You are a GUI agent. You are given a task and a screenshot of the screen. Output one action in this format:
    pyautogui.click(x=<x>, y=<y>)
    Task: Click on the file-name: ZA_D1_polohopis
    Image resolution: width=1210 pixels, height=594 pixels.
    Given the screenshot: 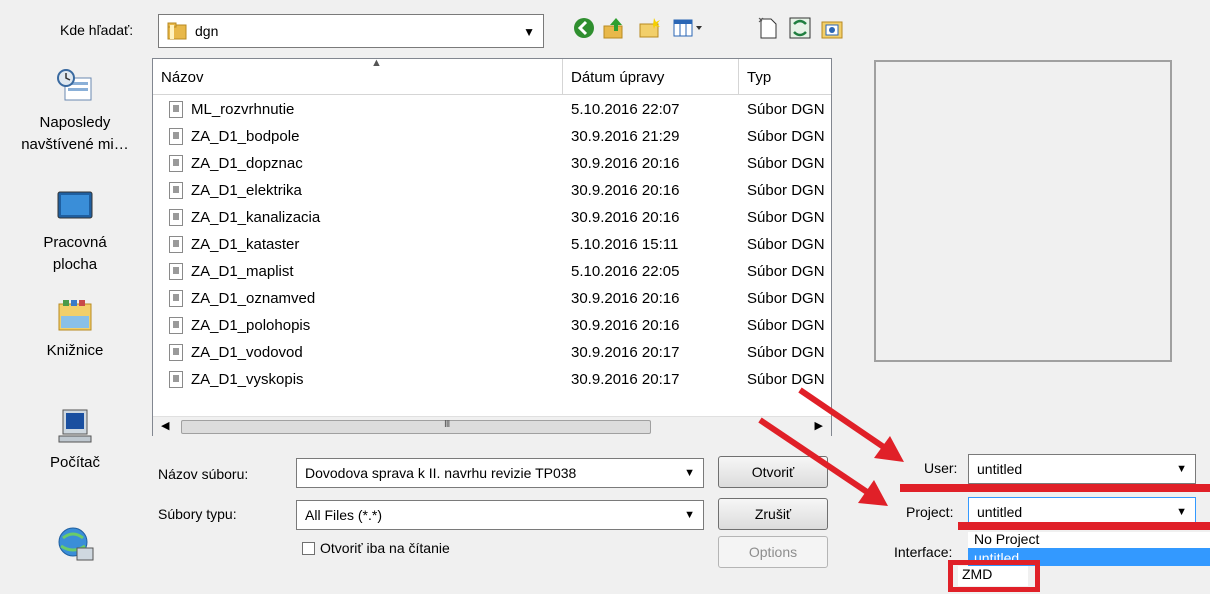 What is the action you would take?
    pyautogui.click(x=251, y=325)
    